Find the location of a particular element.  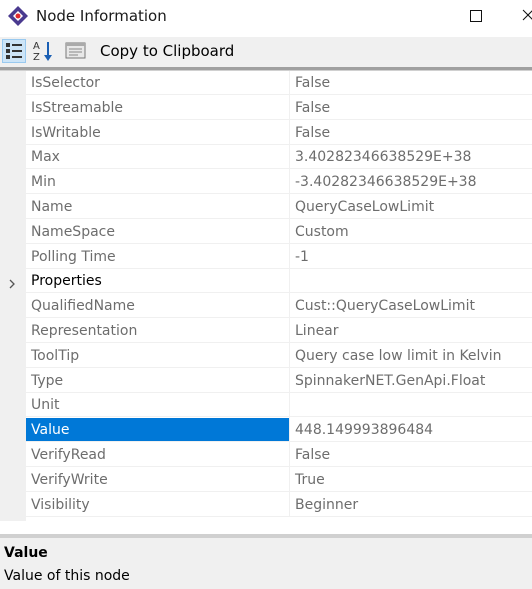

property-value: -3.40282346638529E+38 is located at coordinates (411, 182).